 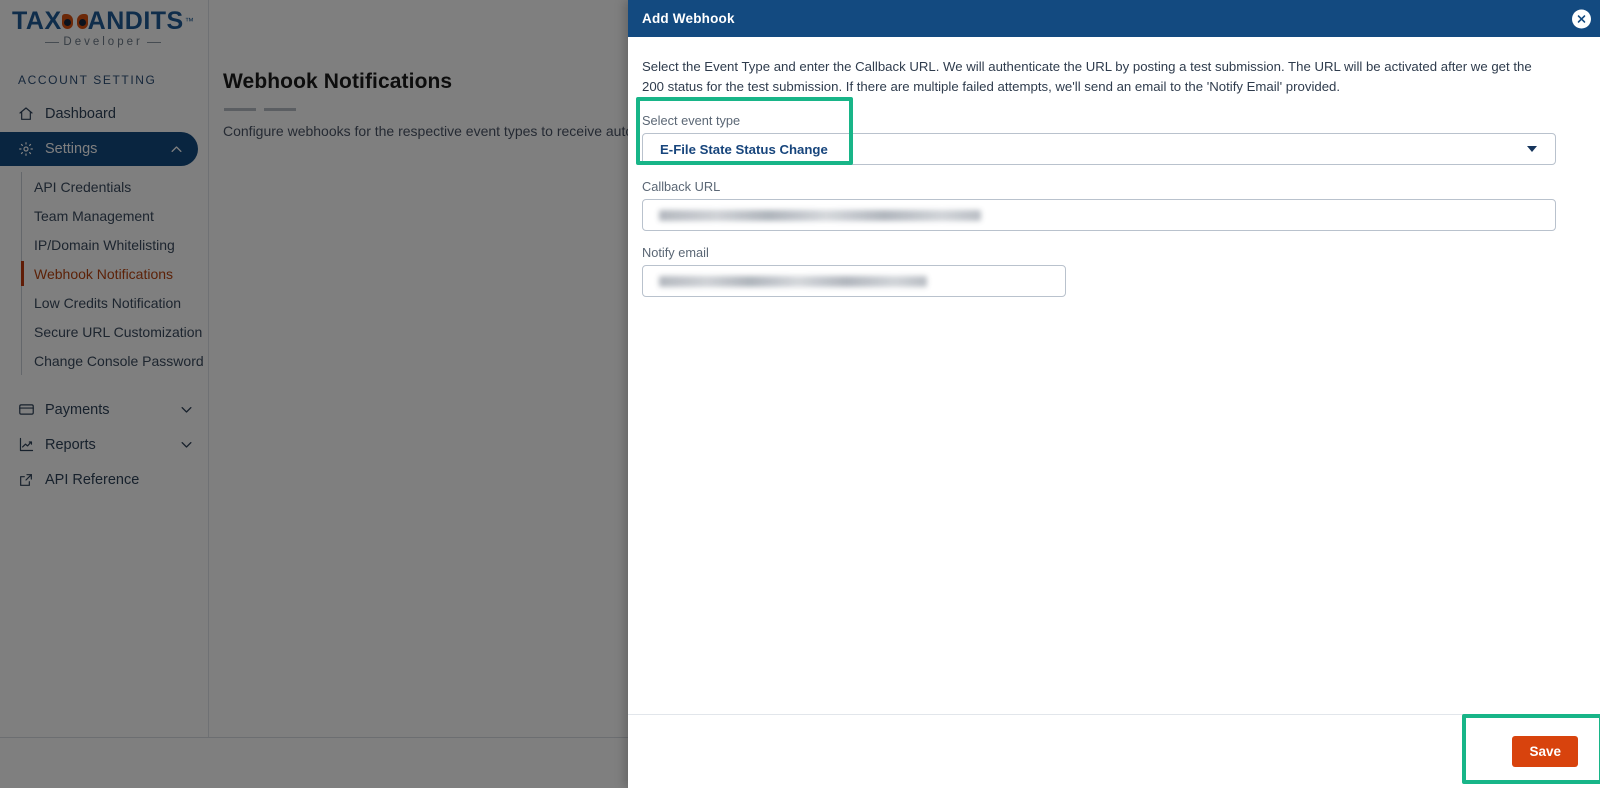 I want to click on modal-footer: Save, so click(x=1114, y=751).